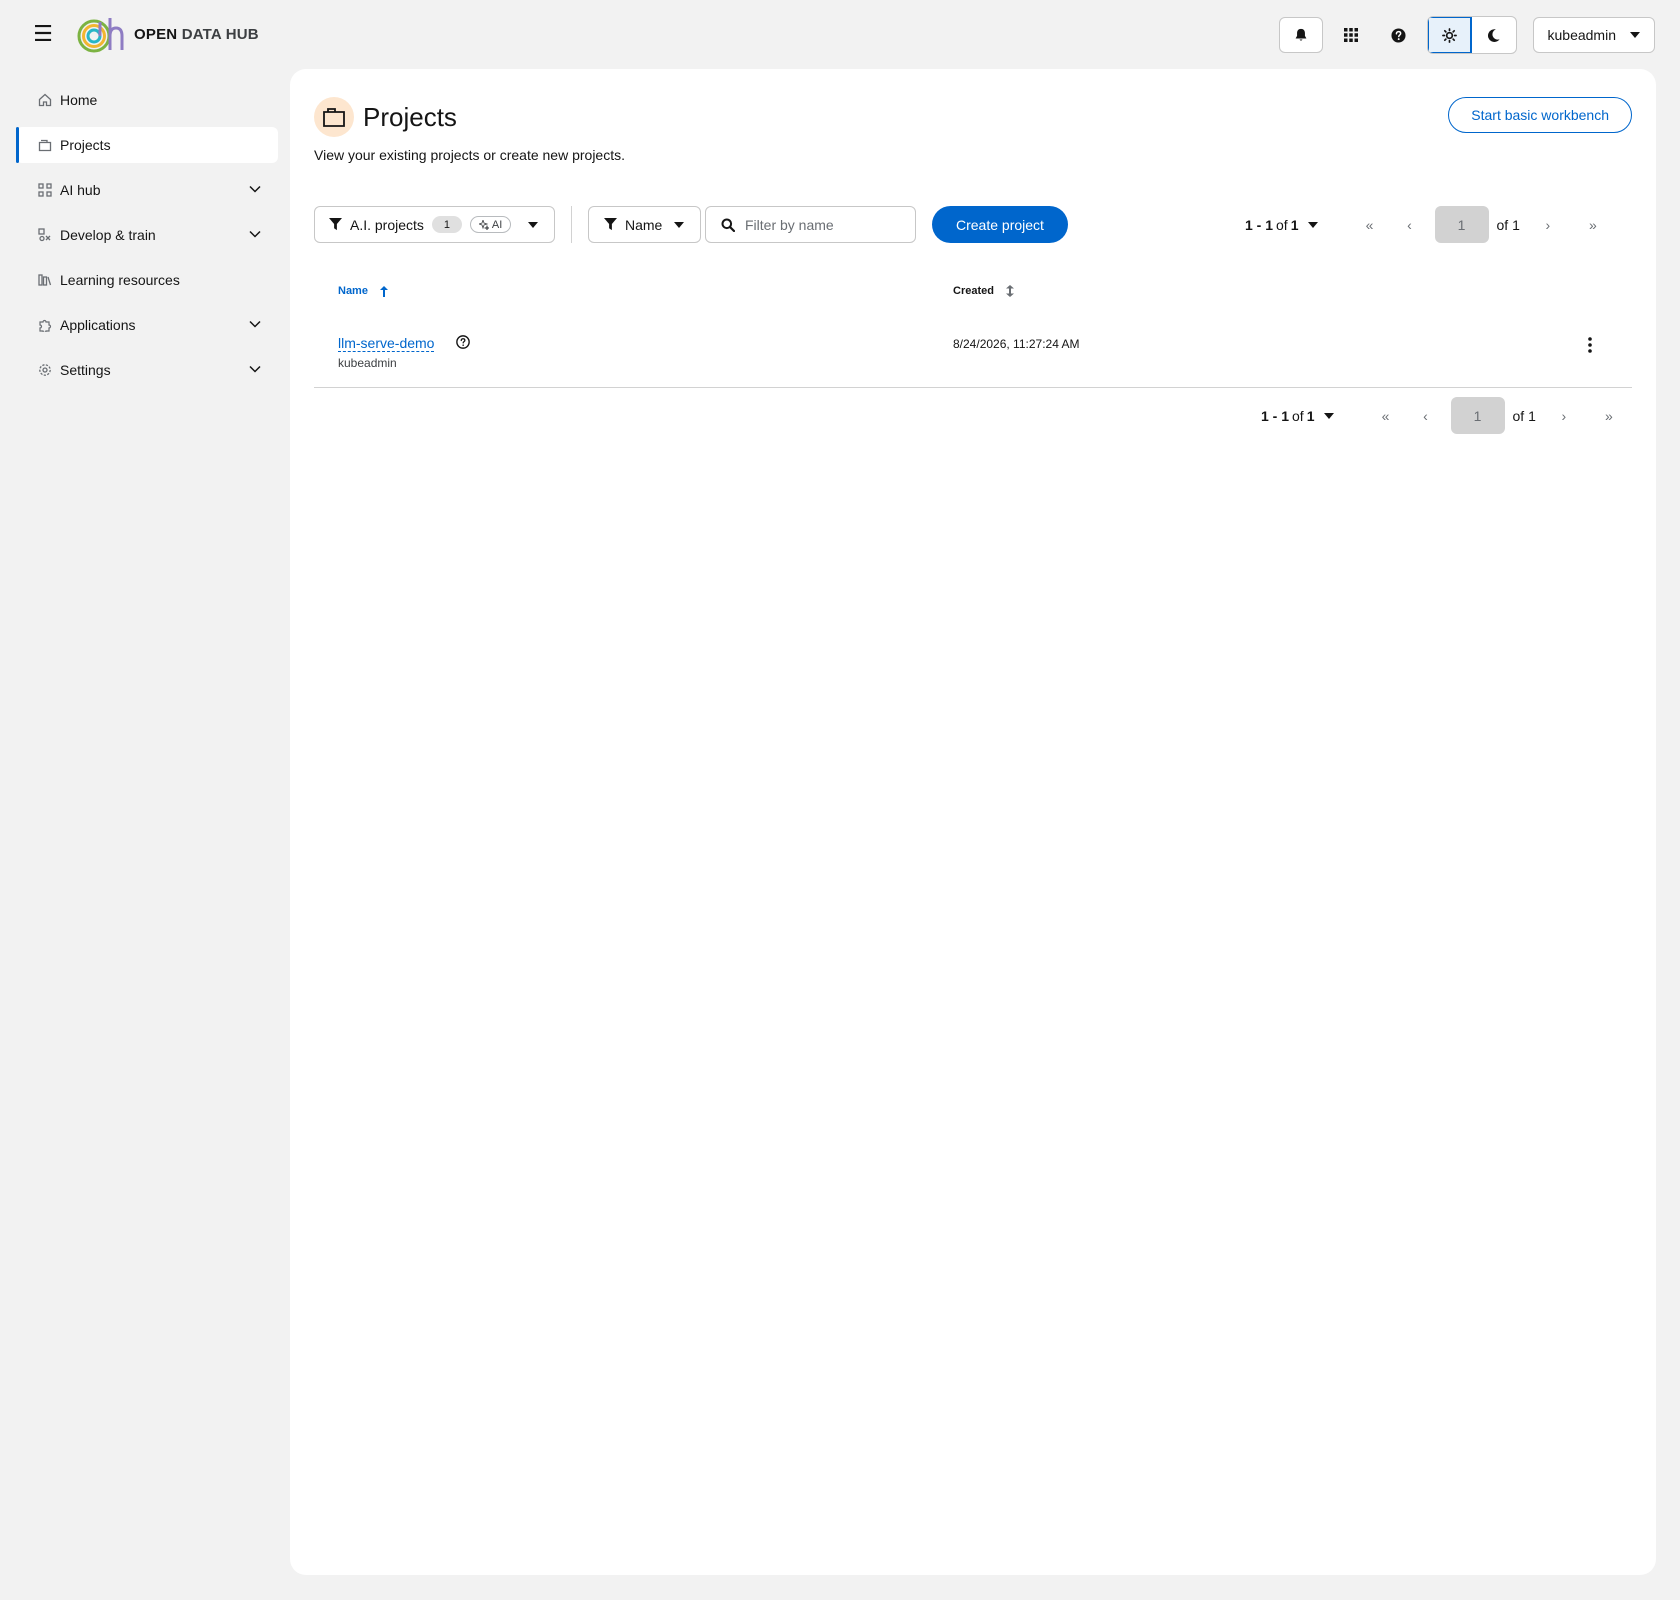  Describe the element at coordinates (85, 145) in the screenshot. I see `sidebar-item-label: Projects` at that location.